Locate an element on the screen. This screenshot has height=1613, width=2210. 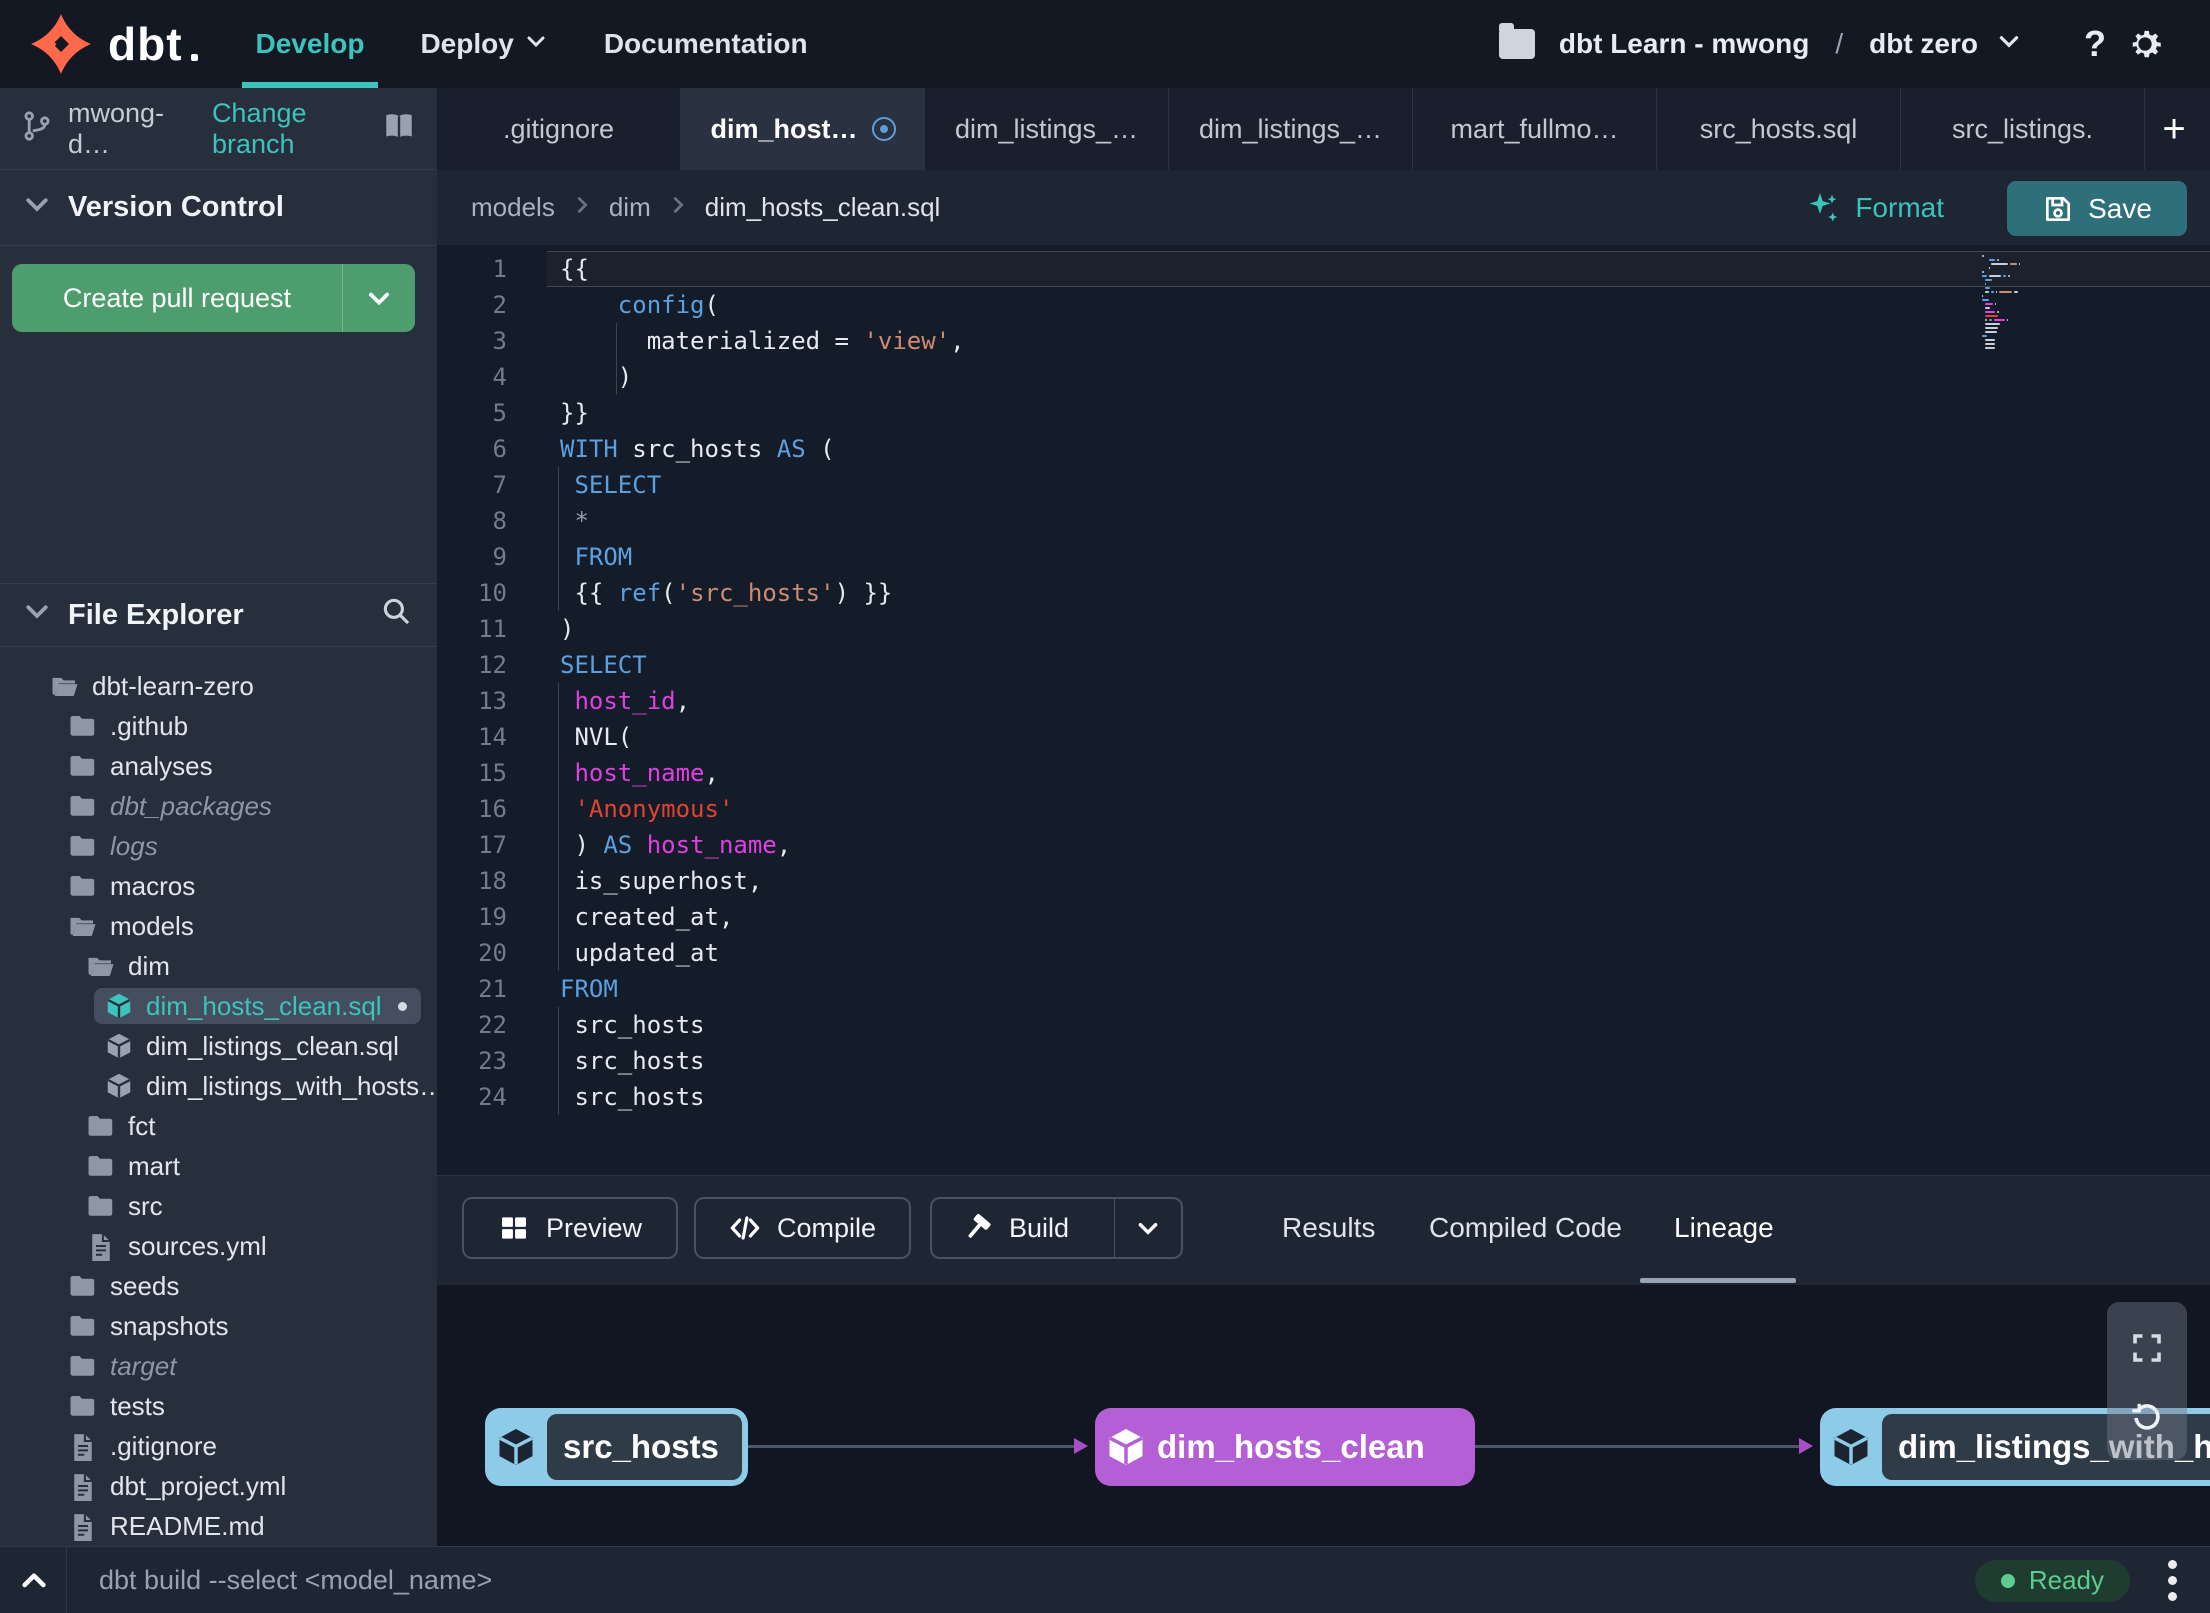
kebab-menu-icon is located at coordinates (2172, 1580).